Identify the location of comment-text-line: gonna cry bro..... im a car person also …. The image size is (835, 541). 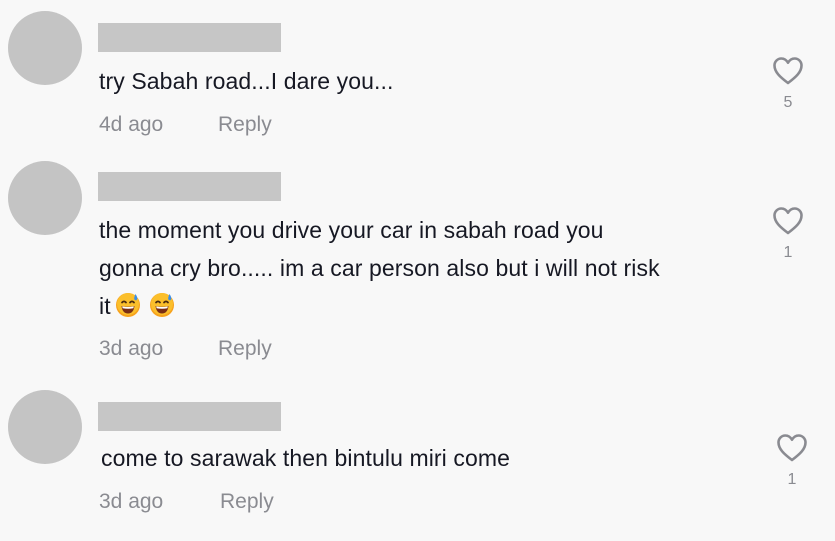
(379, 268).